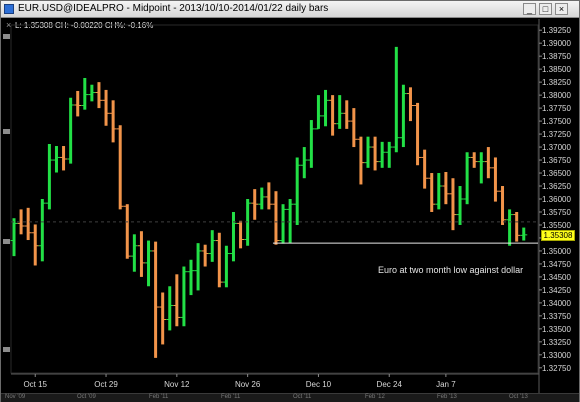 The width and height of the screenshot is (580, 402). I want to click on x-tick-label: Nov 12, so click(177, 384).